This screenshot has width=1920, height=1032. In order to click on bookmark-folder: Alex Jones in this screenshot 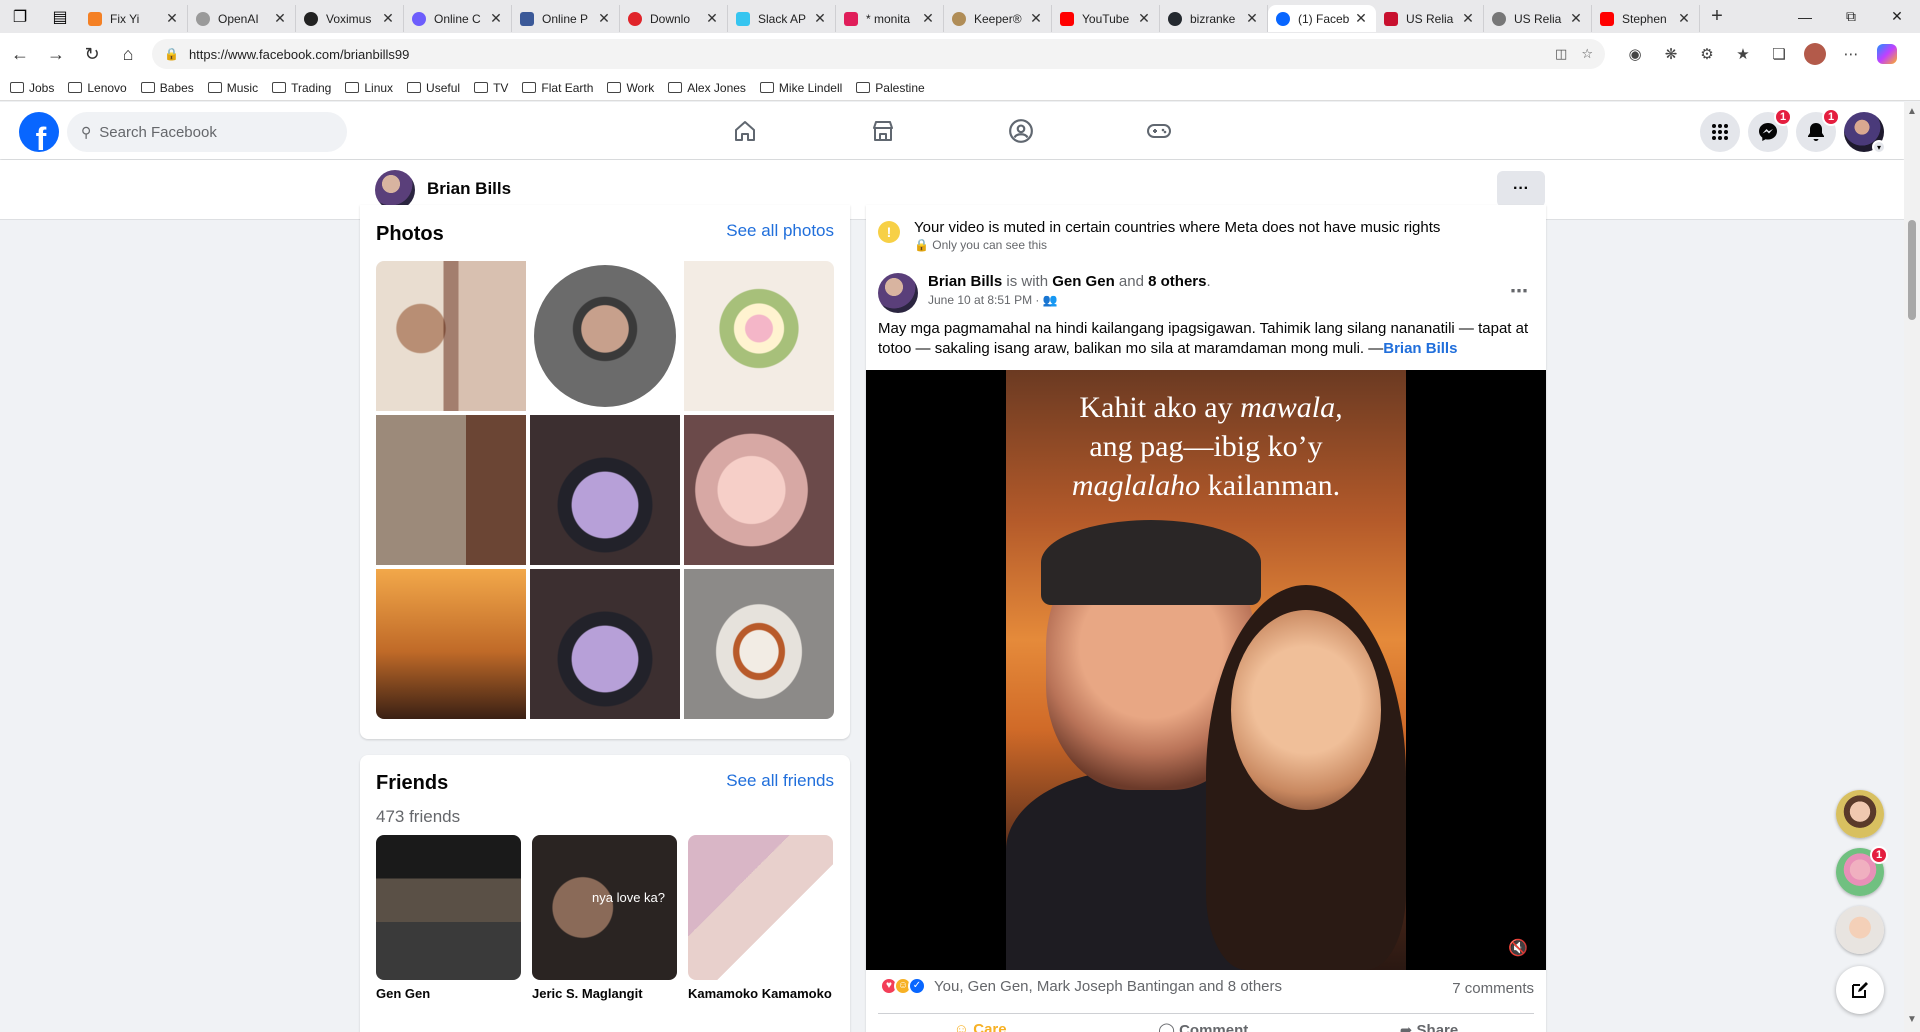, I will do `click(707, 88)`.